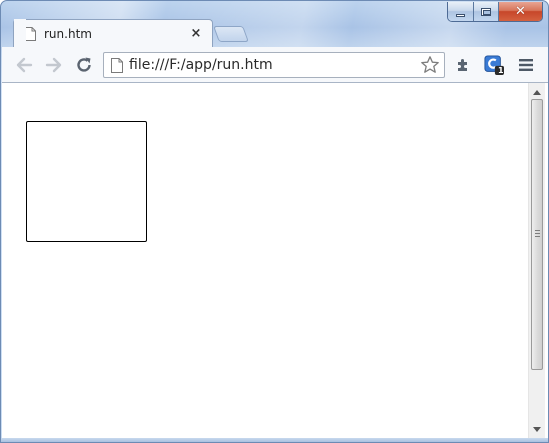 The height and width of the screenshot is (443, 549). I want to click on puzzle-icon, so click(462, 65).